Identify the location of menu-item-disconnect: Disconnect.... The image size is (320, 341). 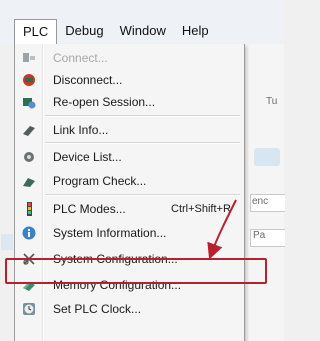
(129, 80).